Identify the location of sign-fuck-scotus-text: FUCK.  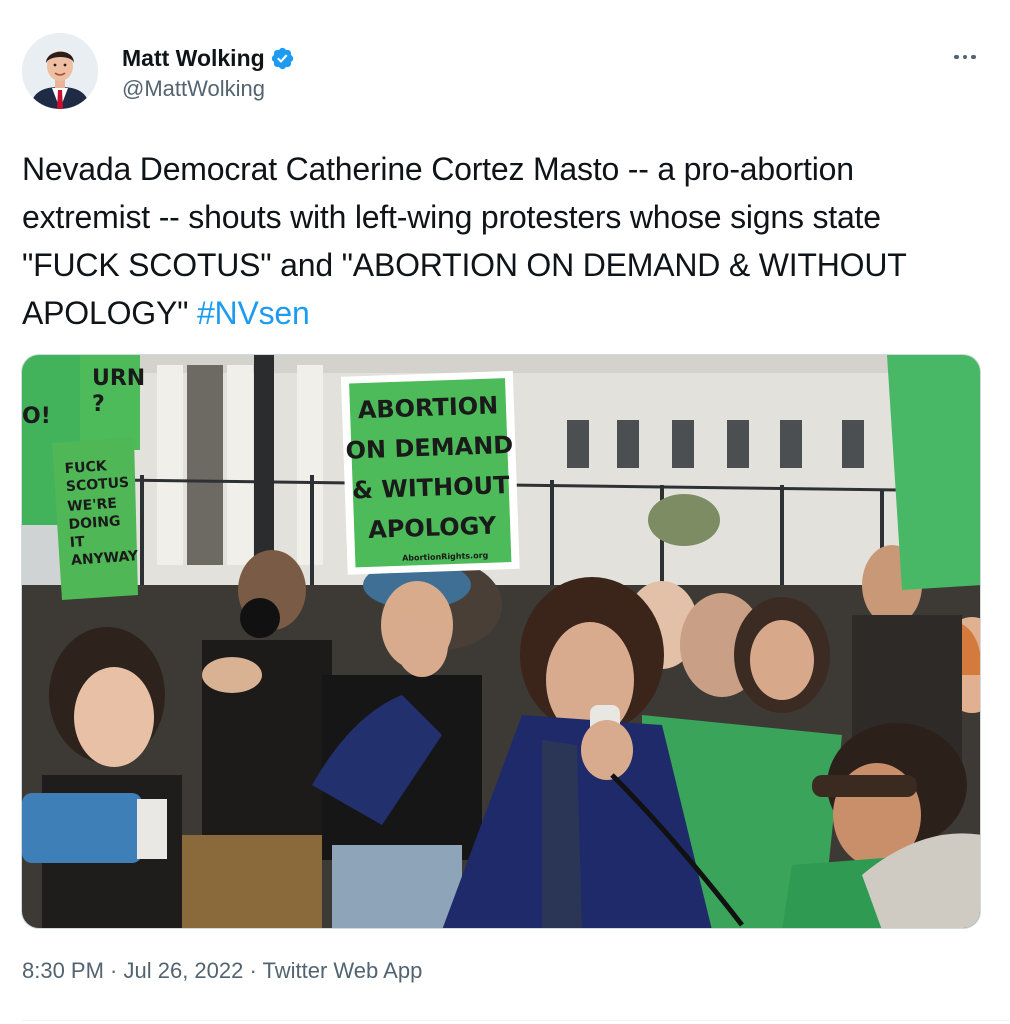
(86, 467).